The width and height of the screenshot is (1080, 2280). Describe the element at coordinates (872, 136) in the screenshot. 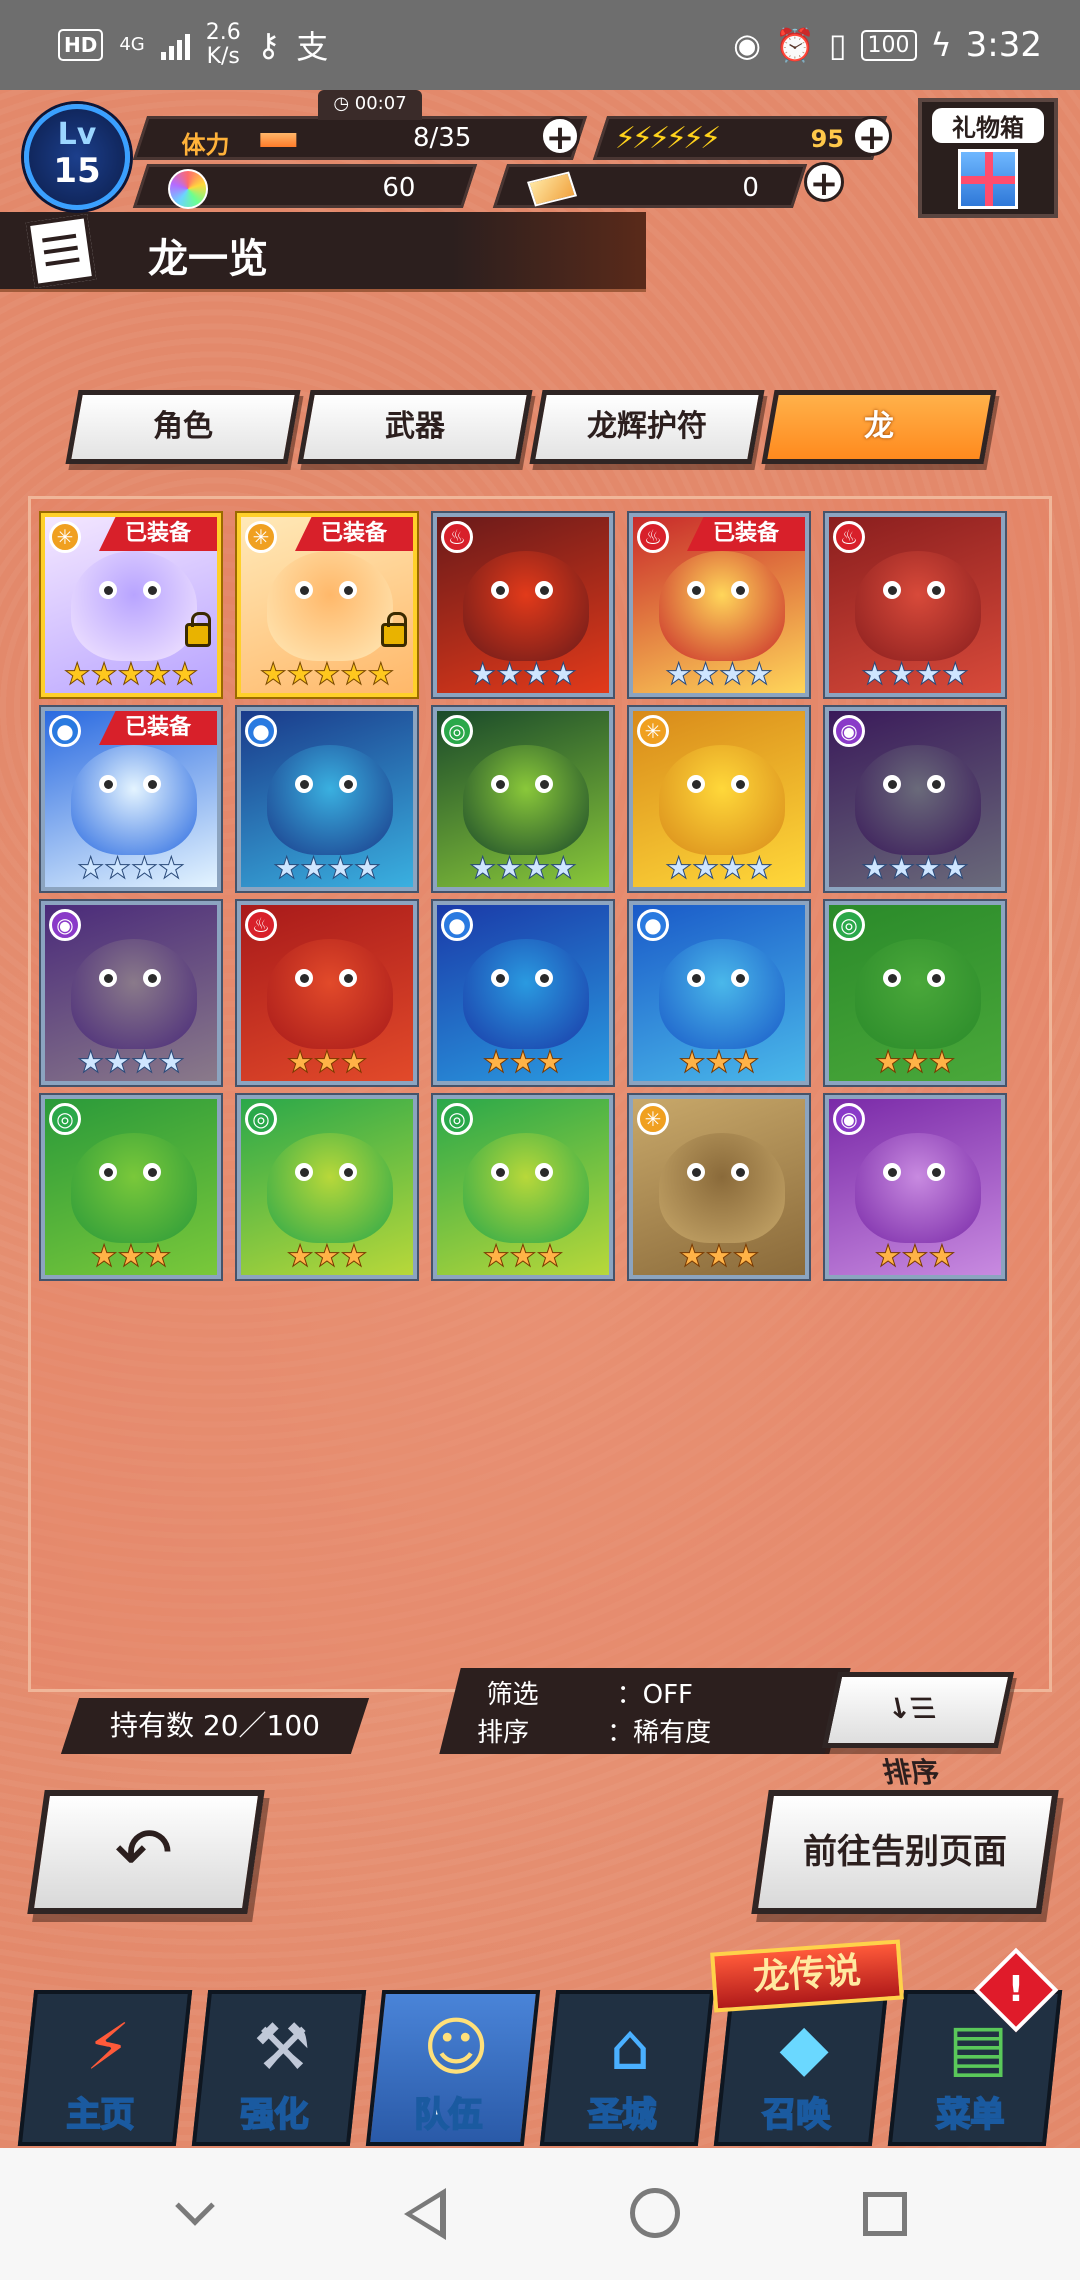

I see `add-energy-button: +` at that location.